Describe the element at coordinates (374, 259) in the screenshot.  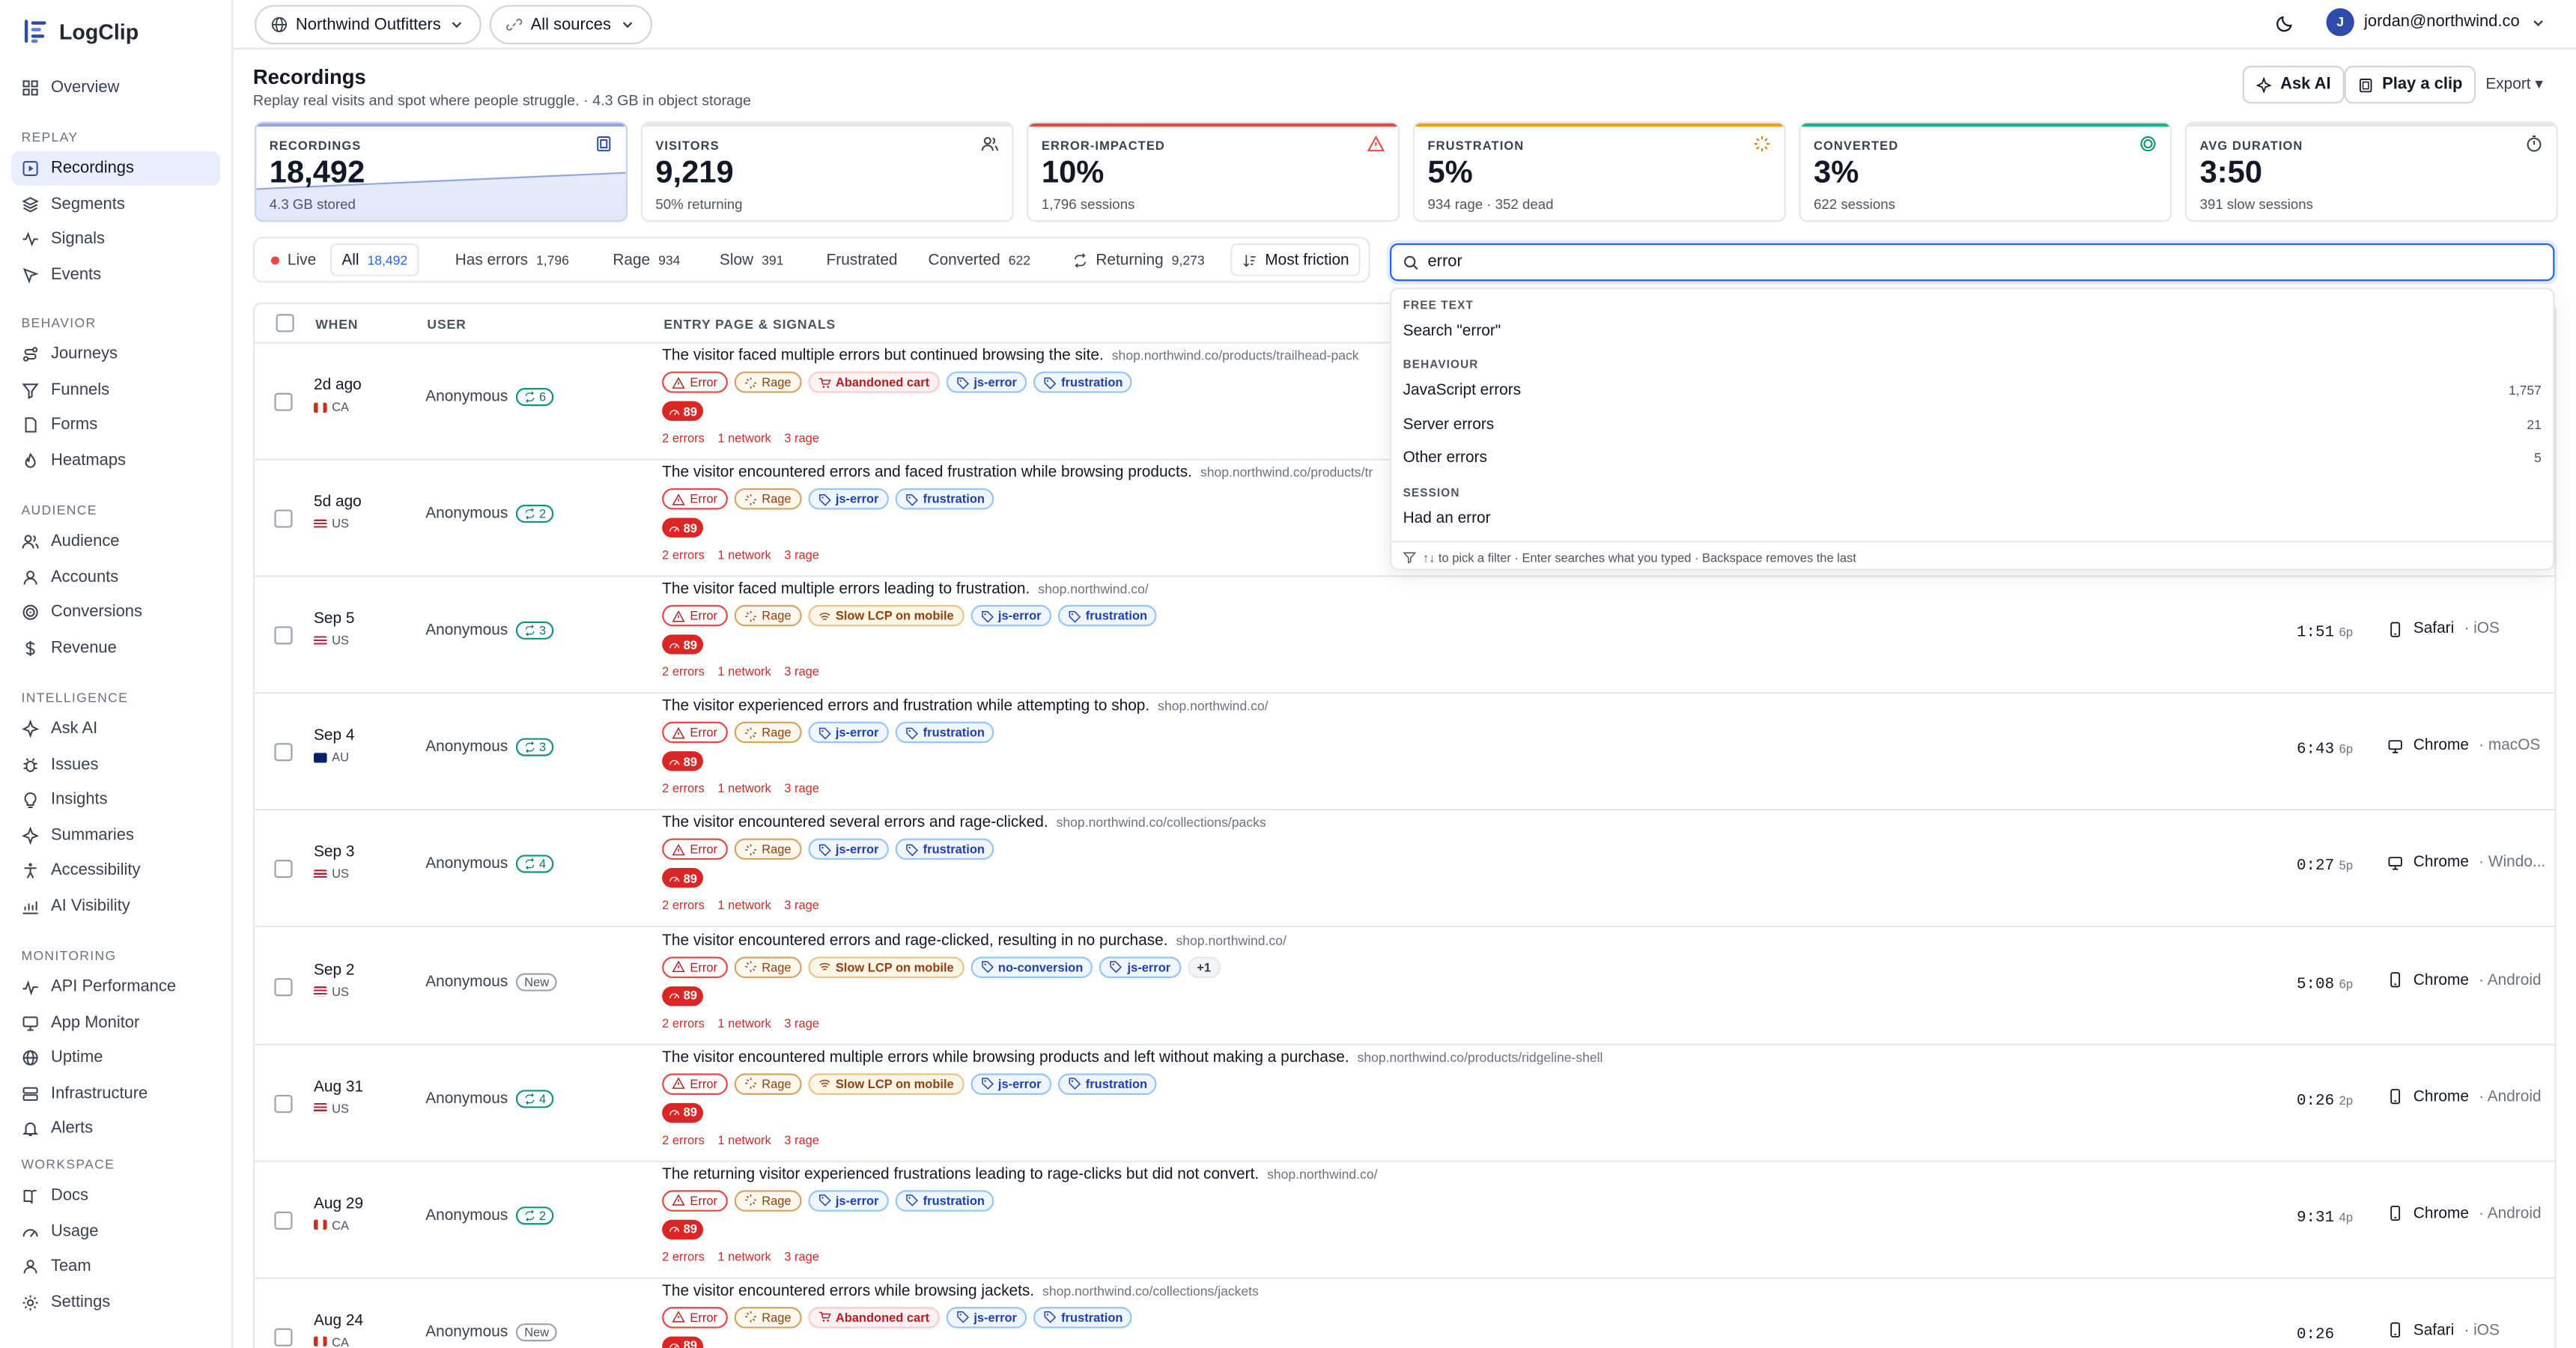
I see `tab-all: All 18,492` at that location.